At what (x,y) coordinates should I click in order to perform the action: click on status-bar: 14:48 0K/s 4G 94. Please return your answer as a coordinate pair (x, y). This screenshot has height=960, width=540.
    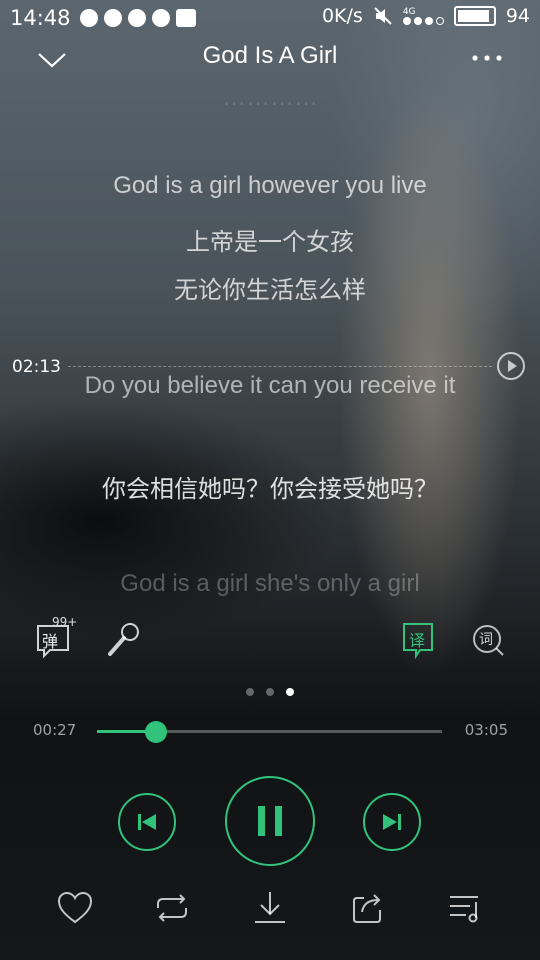
    Looking at the image, I should click on (270, 19).